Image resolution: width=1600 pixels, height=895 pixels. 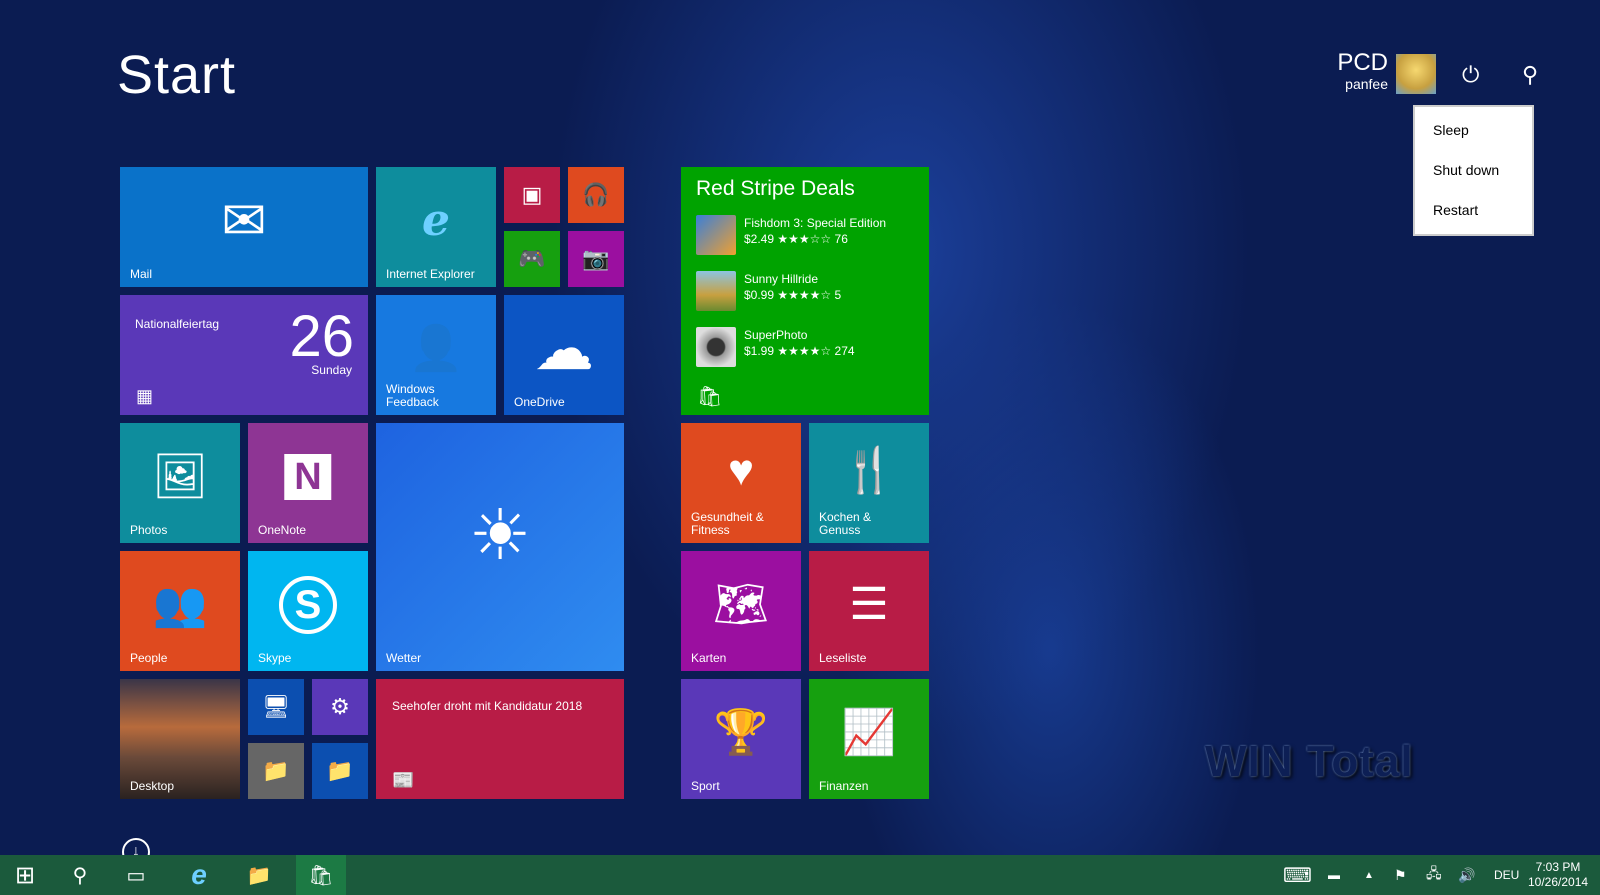 I want to click on gamepad-icon: 🎮, so click(x=532, y=258).